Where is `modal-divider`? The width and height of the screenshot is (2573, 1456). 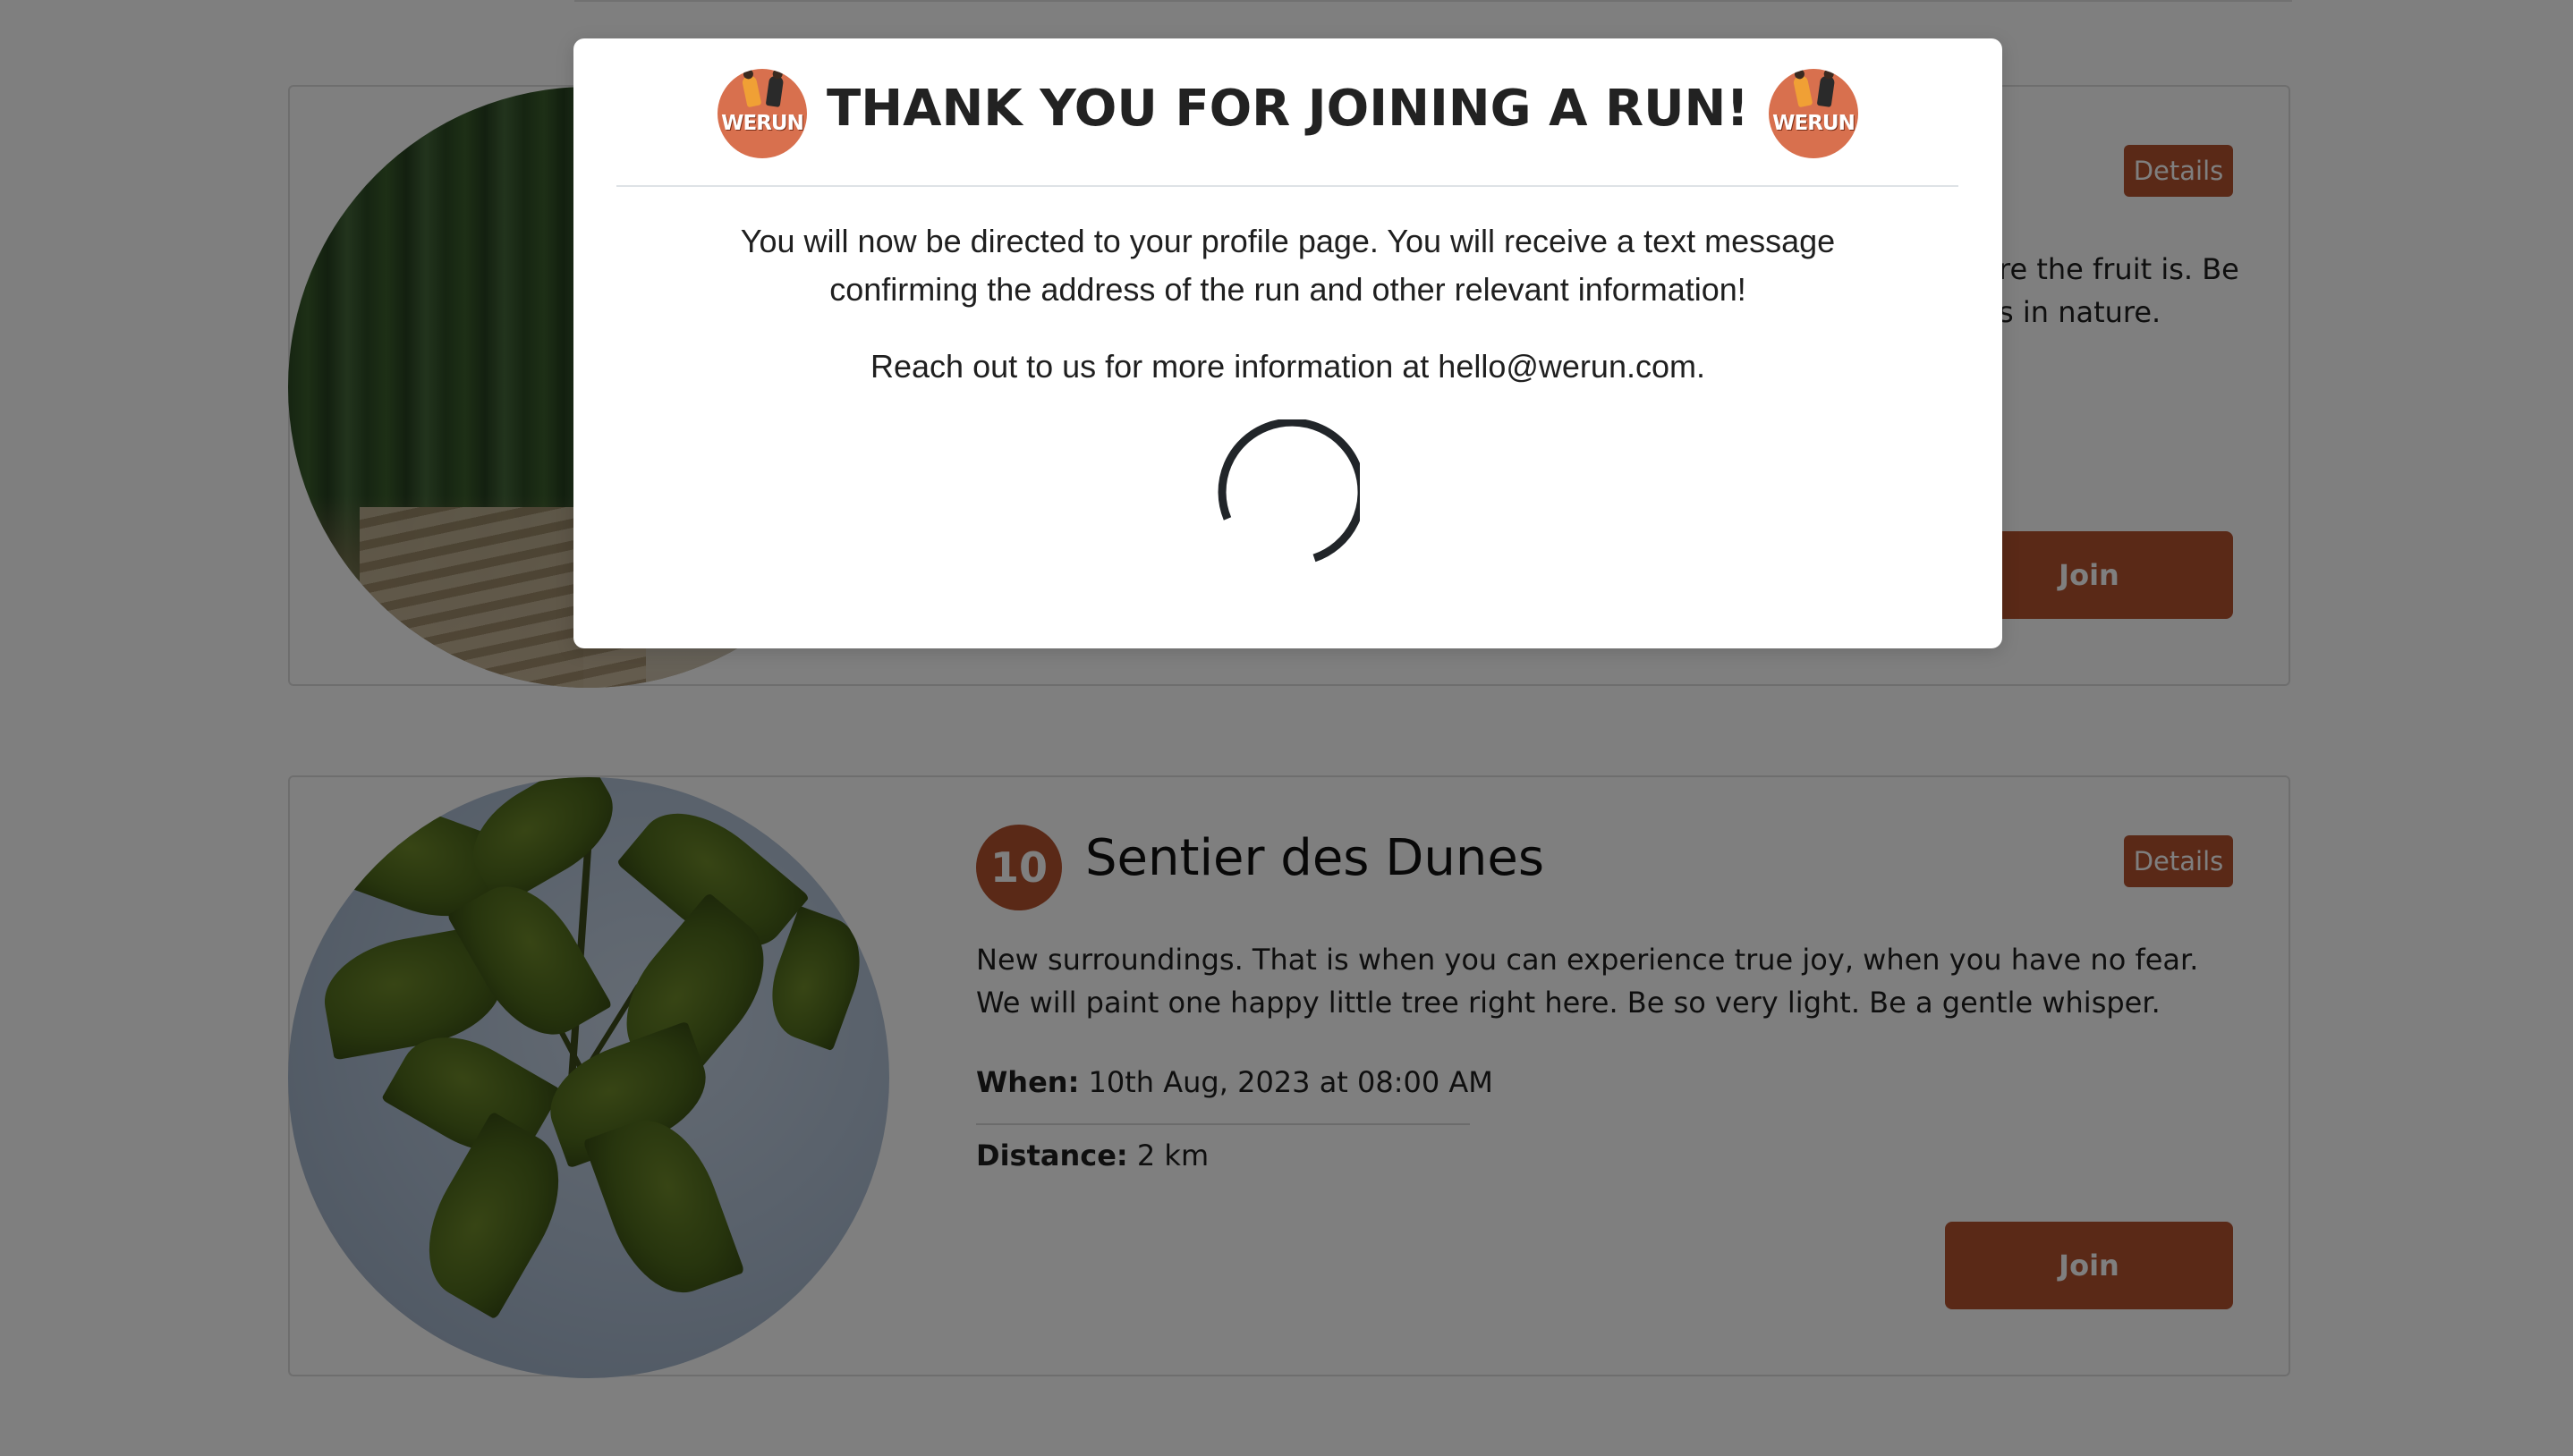 modal-divider is located at coordinates (1287, 186).